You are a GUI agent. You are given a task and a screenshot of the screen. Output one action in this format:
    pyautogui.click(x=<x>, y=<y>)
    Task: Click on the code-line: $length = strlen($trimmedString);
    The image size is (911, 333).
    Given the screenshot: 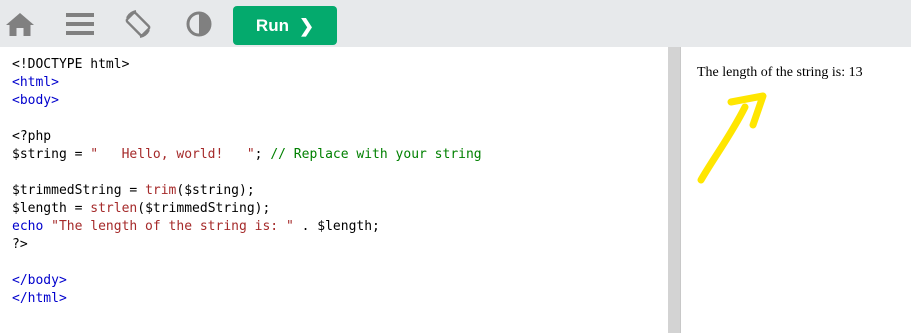 What is the action you would take?
    pyautogui.click(x=247, y=209)
    